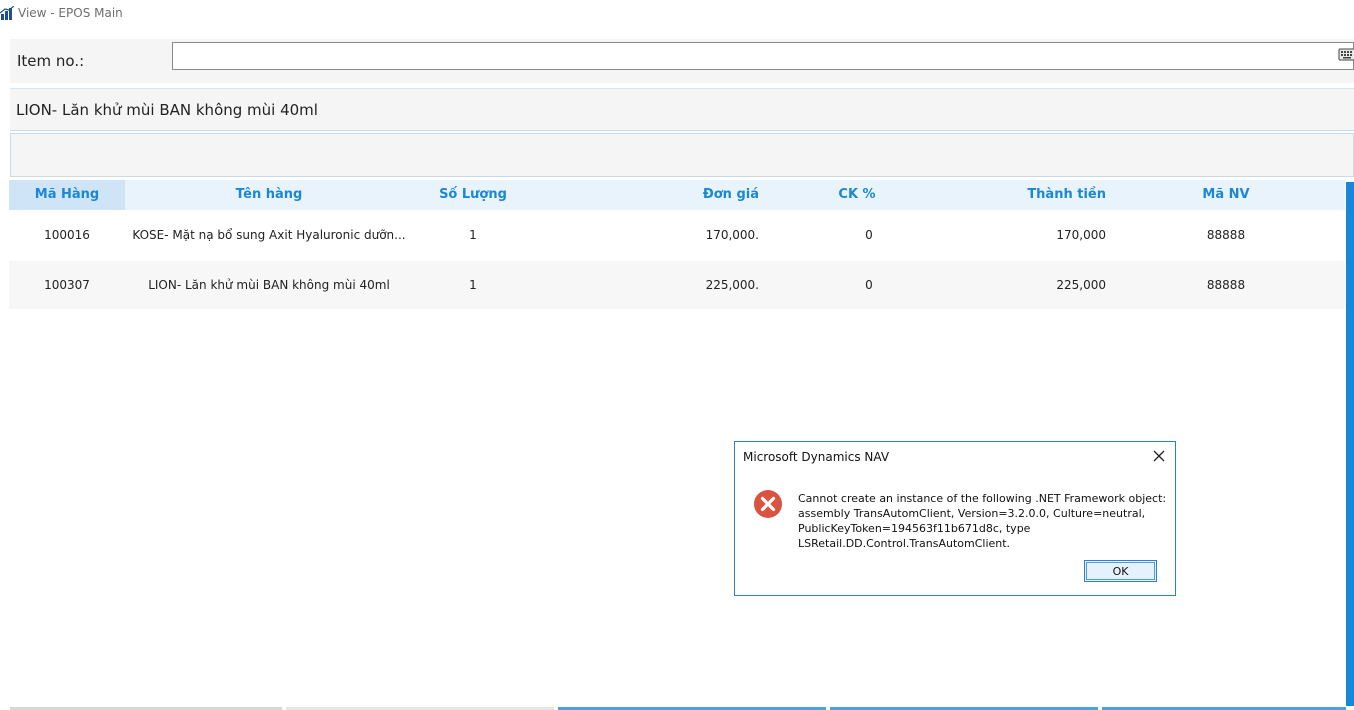  Describe the element at coordinates (914, 528) in the screenshot. I see `dialog-message-line: PublicKeyToken=194563f11b671d8c, type` at that location.